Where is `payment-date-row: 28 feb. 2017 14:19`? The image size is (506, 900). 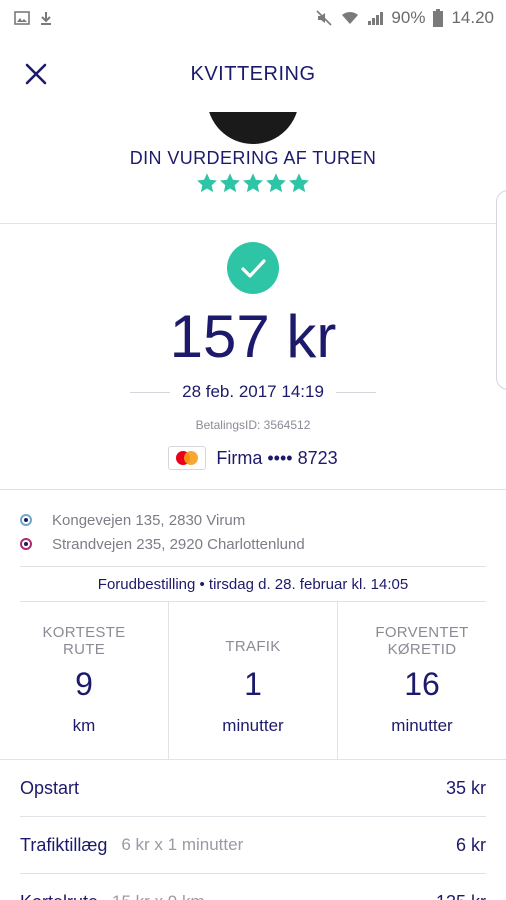
payment-date-row: 28 feb. 2017 14:19 is located at coordinates (253, 392).